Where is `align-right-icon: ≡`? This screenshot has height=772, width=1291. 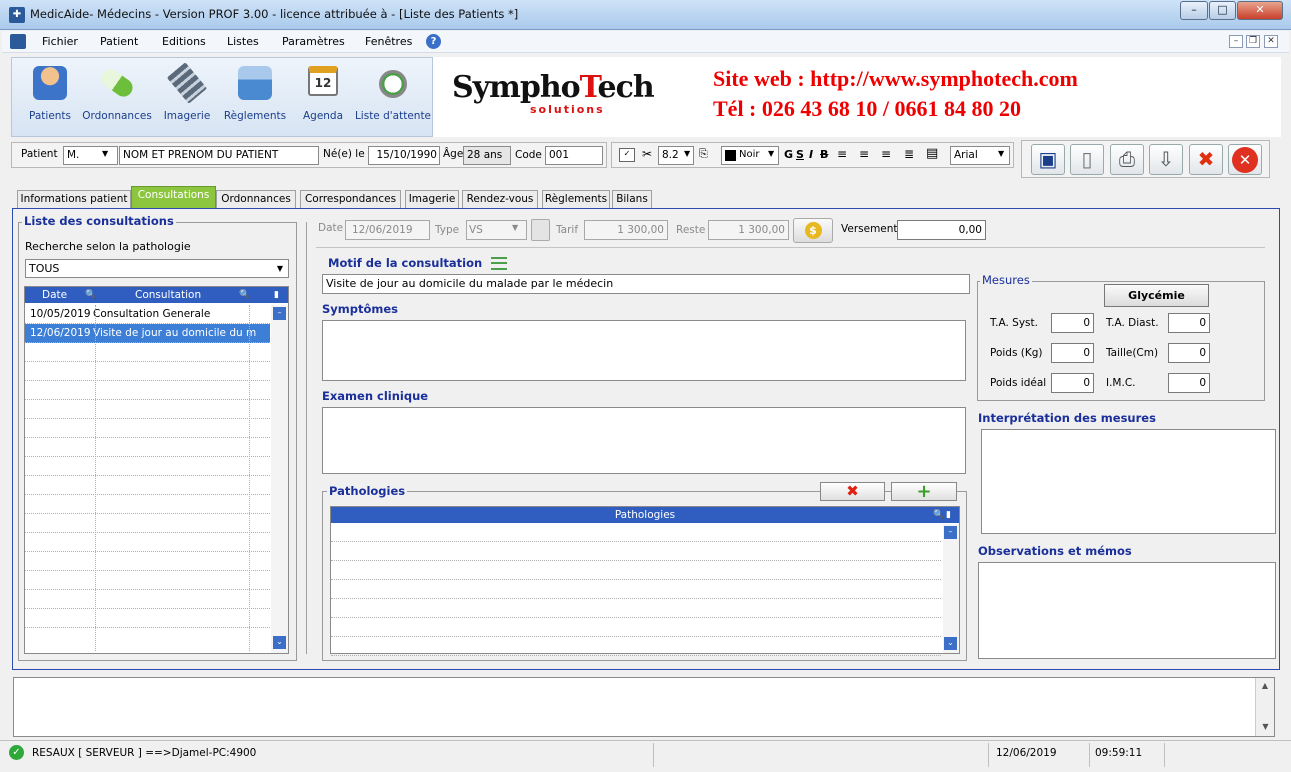 align-right-icon: ≡ is located at coordinates (886, 154).